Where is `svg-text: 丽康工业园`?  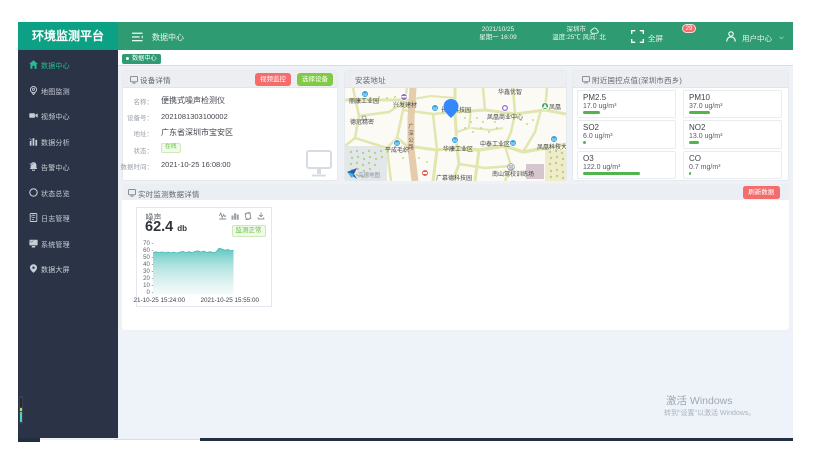
svg-text: 丽康工业园 is located at coordinates (364, 101).